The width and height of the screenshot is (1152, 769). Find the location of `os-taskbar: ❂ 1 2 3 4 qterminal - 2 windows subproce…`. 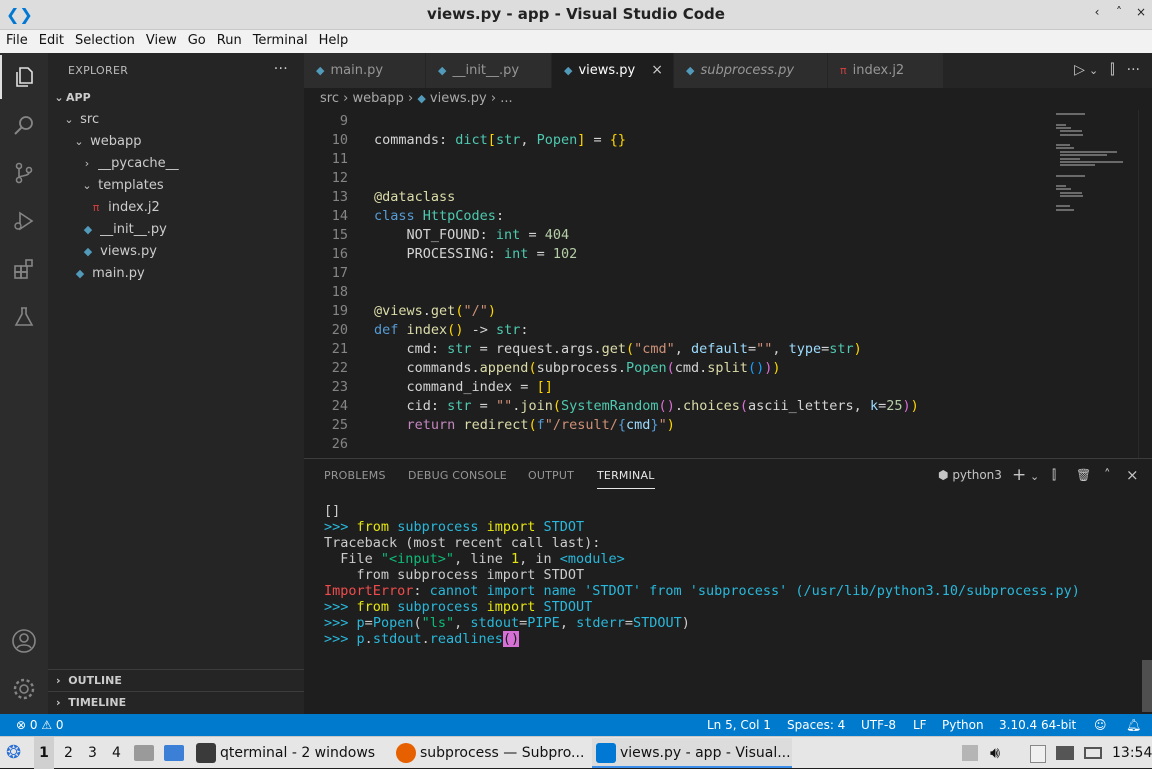

os-taskbar: ❂ 1 2 3 4 qterminal - 2 windows subproce… is located at coordinates (576, 752).